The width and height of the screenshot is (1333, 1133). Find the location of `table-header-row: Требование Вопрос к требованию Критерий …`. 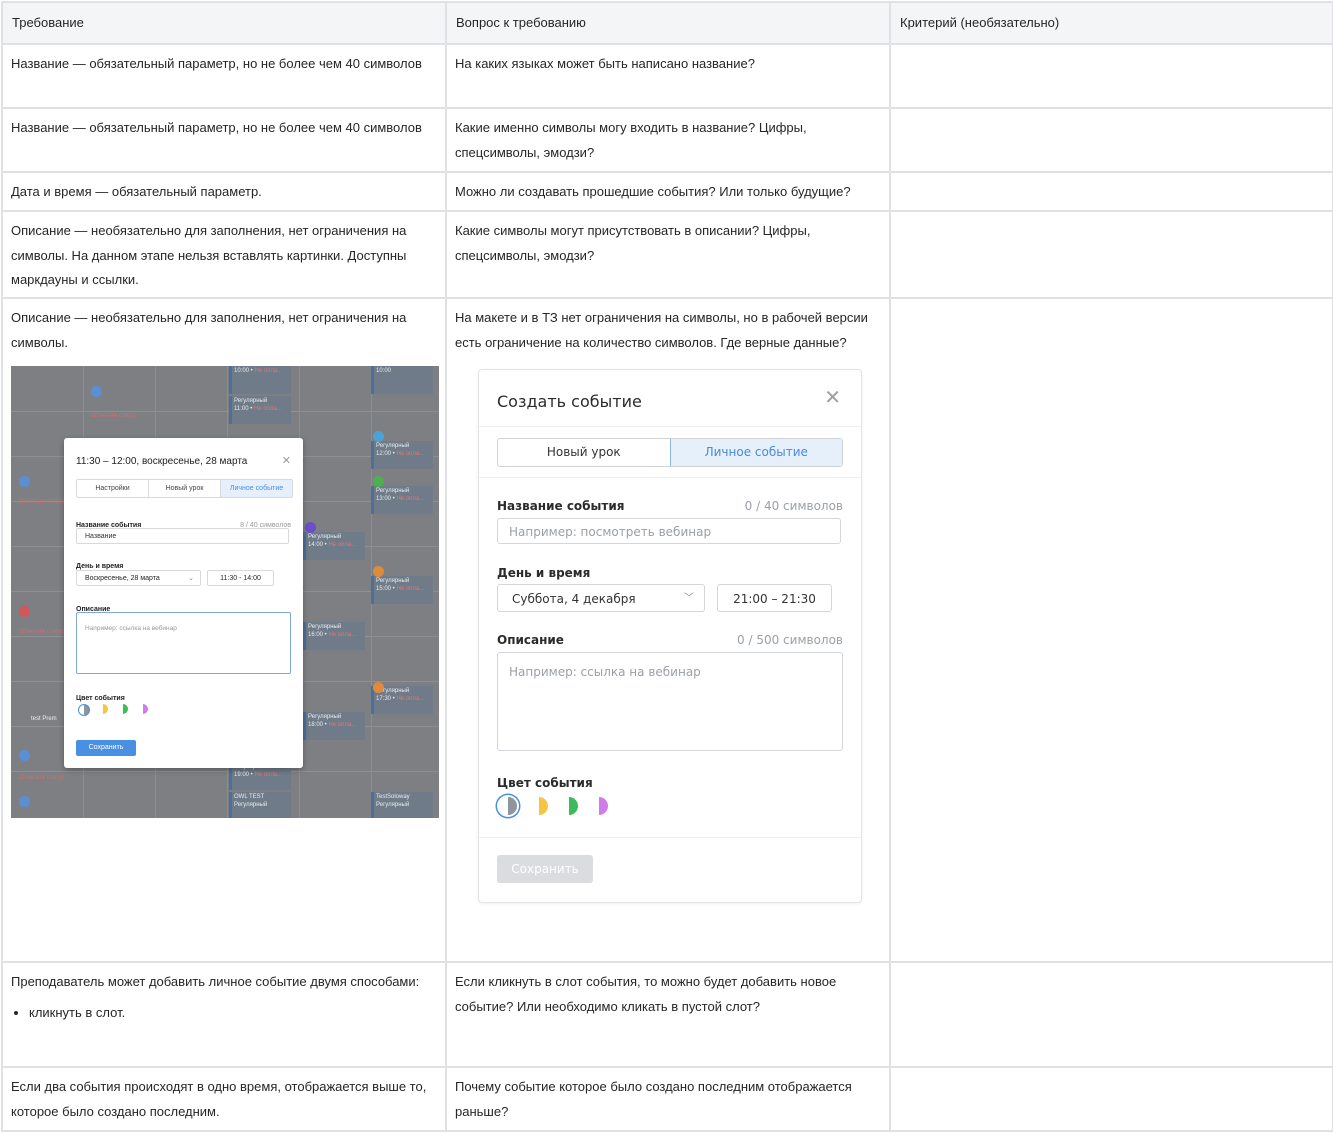

table-header-row: Требование Вопрос к требованию Критерий … is located at coordinates (667, 23).